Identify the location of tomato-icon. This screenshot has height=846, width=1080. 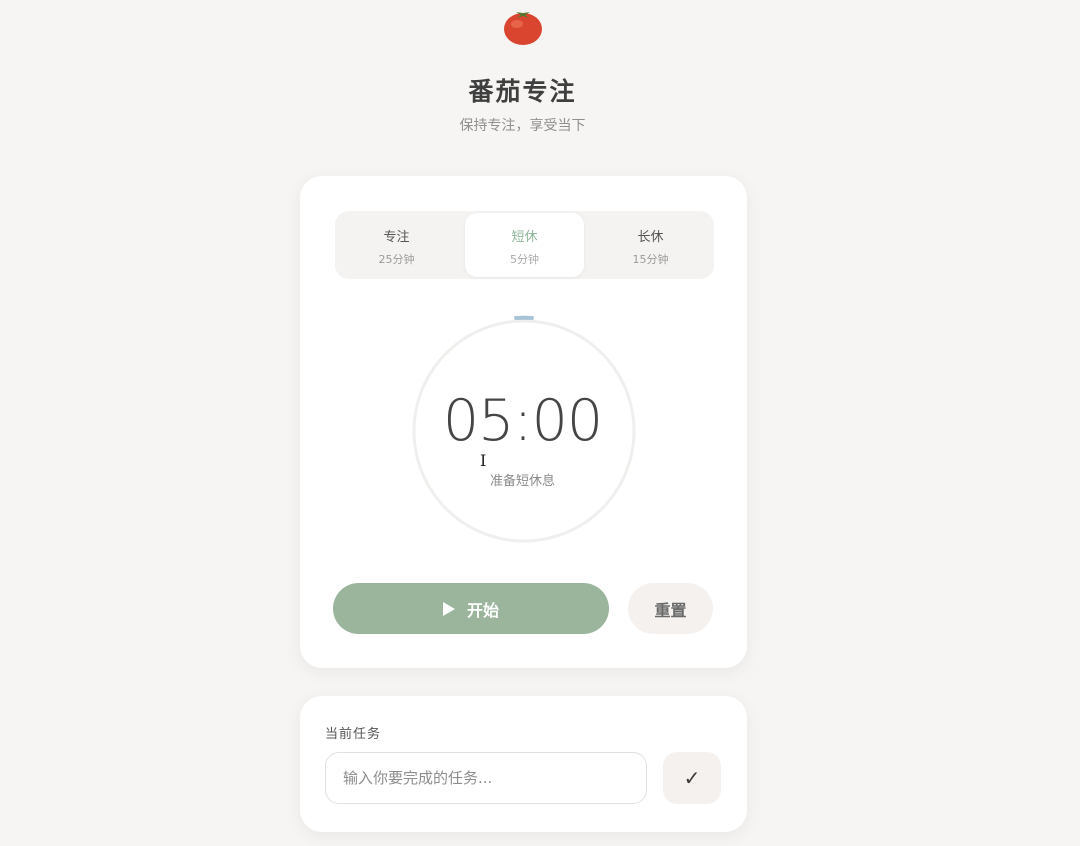
(523, 27).